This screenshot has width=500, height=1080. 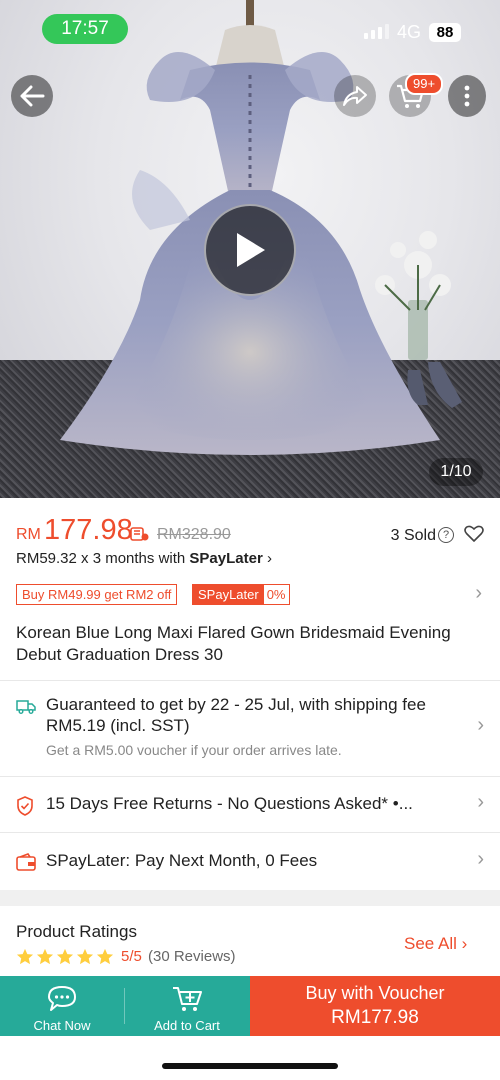 I want to click on chat-icon, so click(x=62, y=998).